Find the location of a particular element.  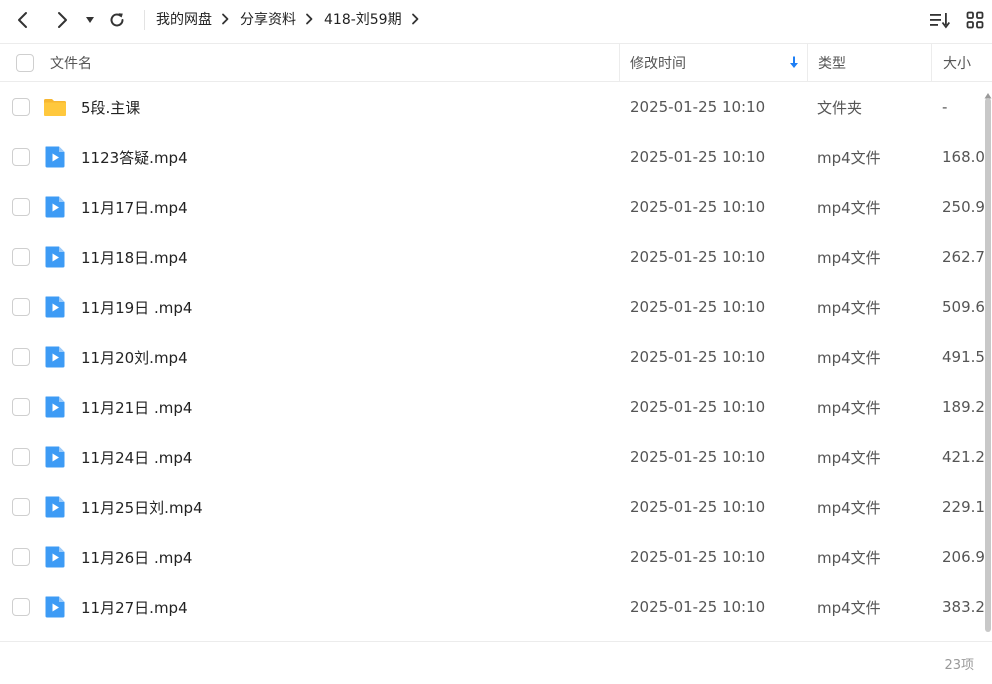

file-name: 11月24日 .mp4 is located at coordinates (136, 457).